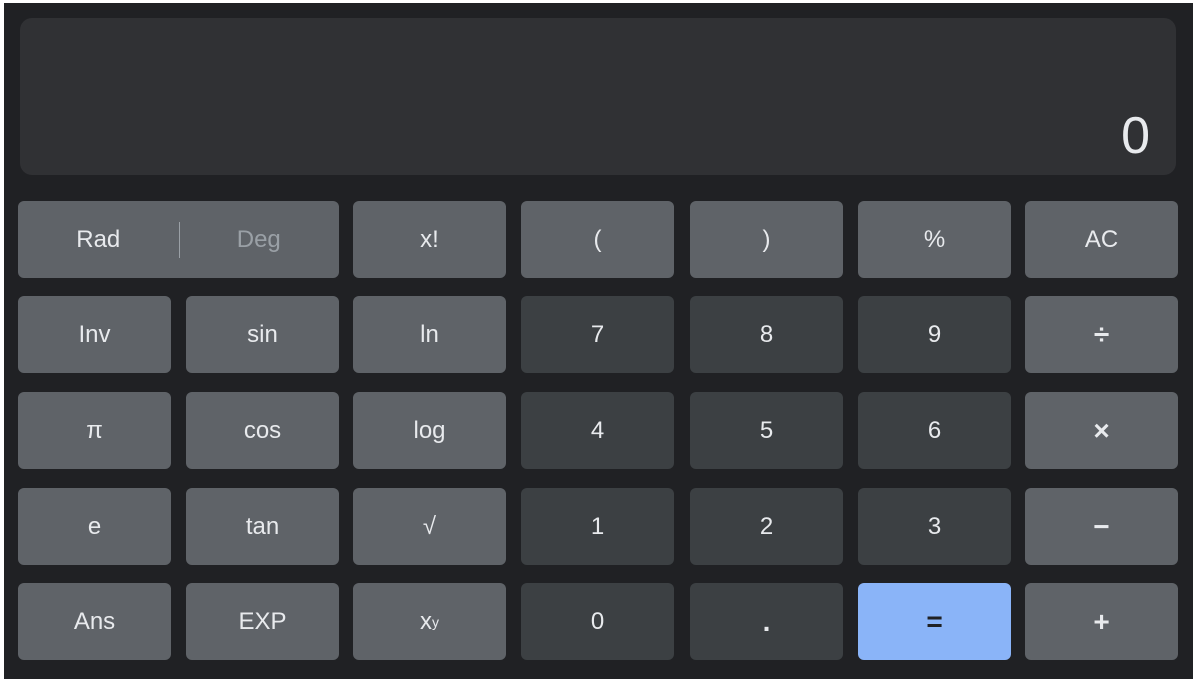 Image resolution: width=1201 pixels, height=681 pixels. Describe the element at coordinates (262, 621) in the screenshot. I see `exp-button: EXP` at that location.